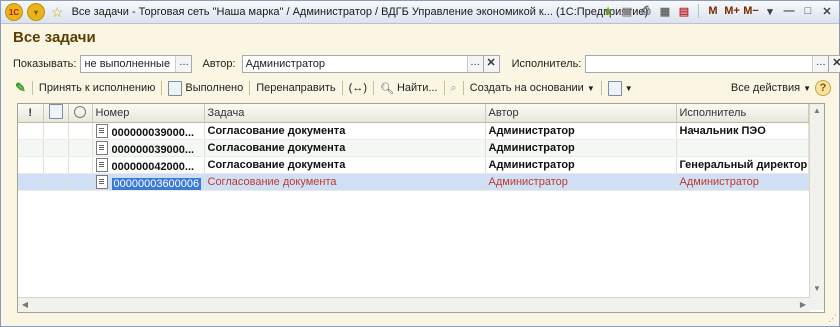 The height and width of the screenshot is (327, 840). Describe the element at coordinates (732, 11) in the screenshot. I see `memory-plus-button: M+` at that location.